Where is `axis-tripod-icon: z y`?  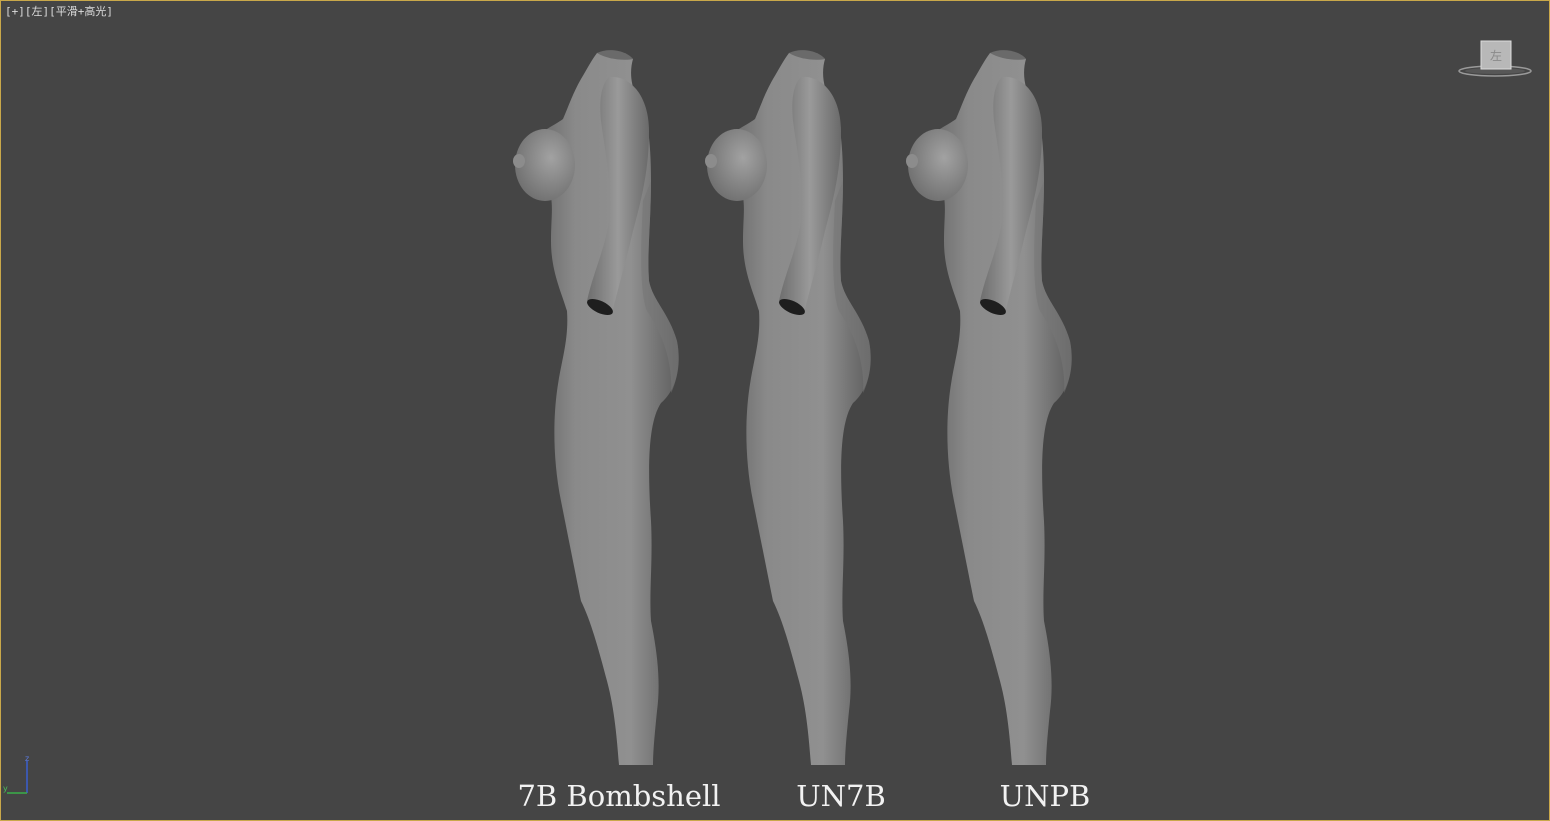
axis-tripod-icon: z y is located at coordinates (16, 774).